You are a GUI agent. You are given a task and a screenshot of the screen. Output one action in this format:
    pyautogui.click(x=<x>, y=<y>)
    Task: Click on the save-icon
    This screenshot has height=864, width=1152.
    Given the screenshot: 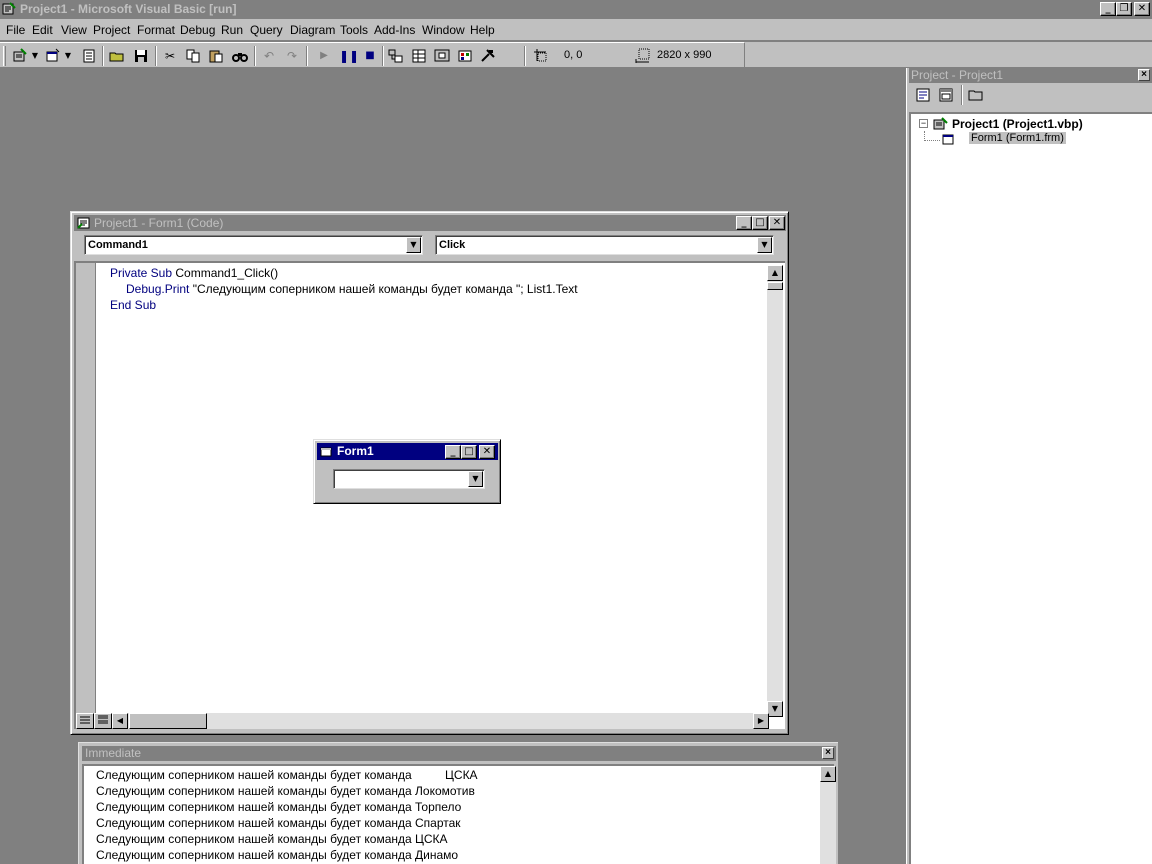 What is the action you would take?
    pyautogui.click(x=141, y=56)
    